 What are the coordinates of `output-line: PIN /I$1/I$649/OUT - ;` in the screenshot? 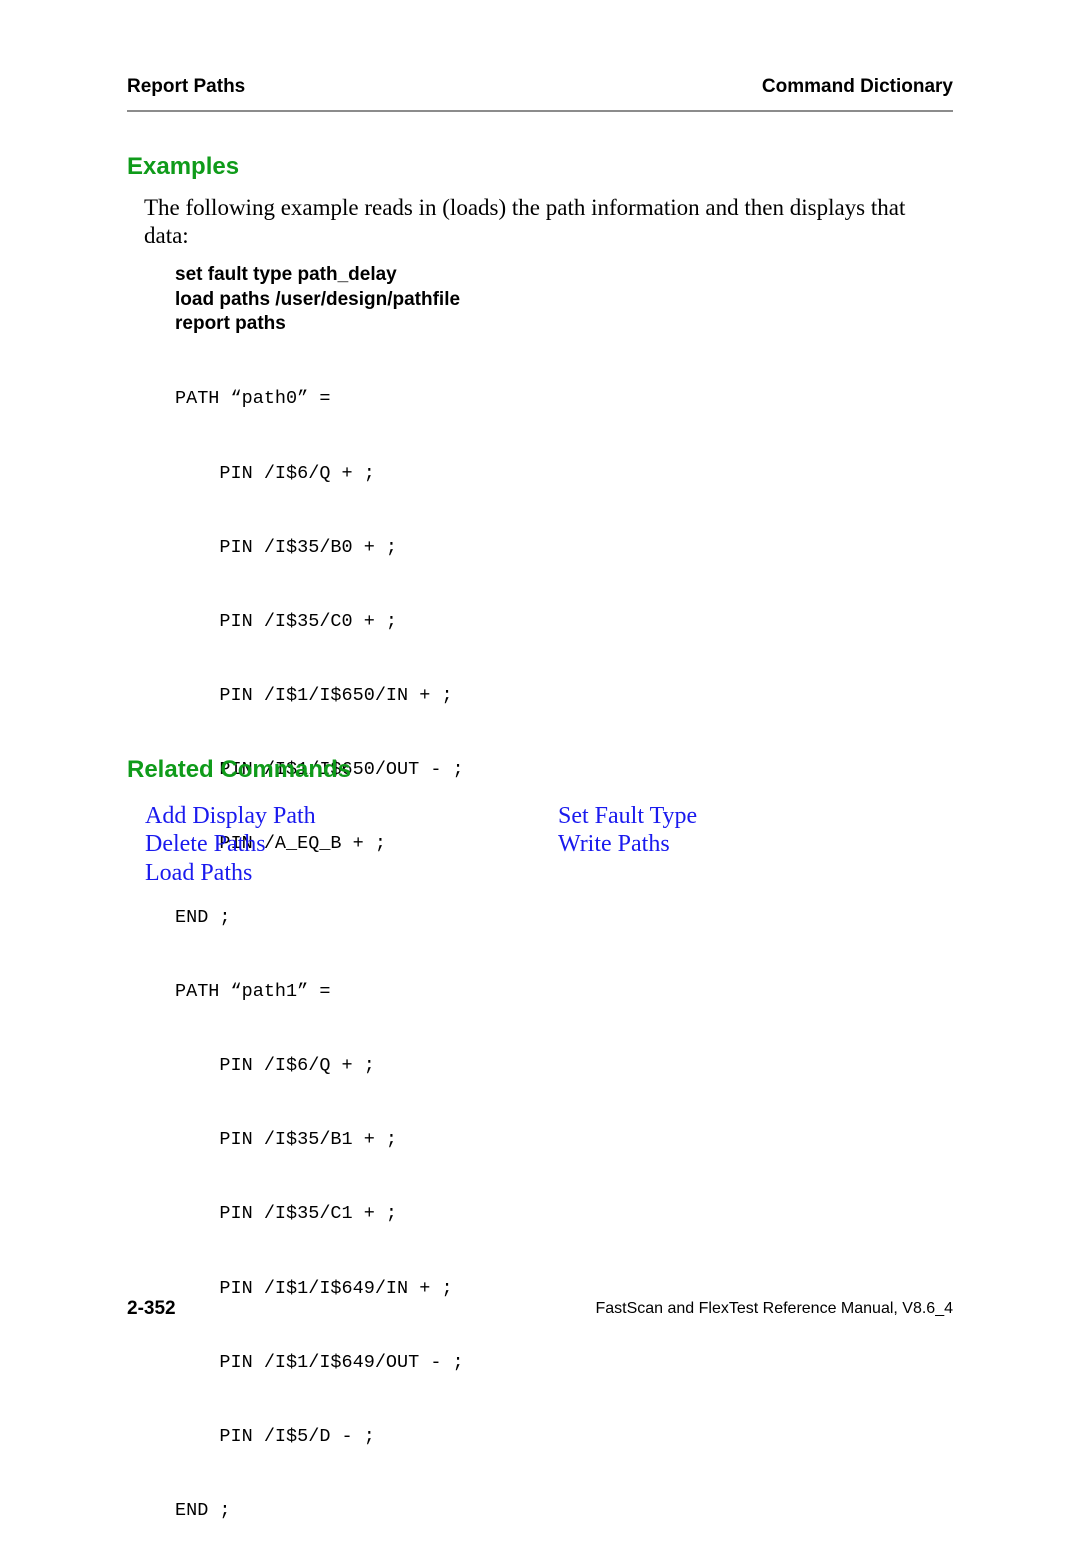 It's located at (319, 1362).